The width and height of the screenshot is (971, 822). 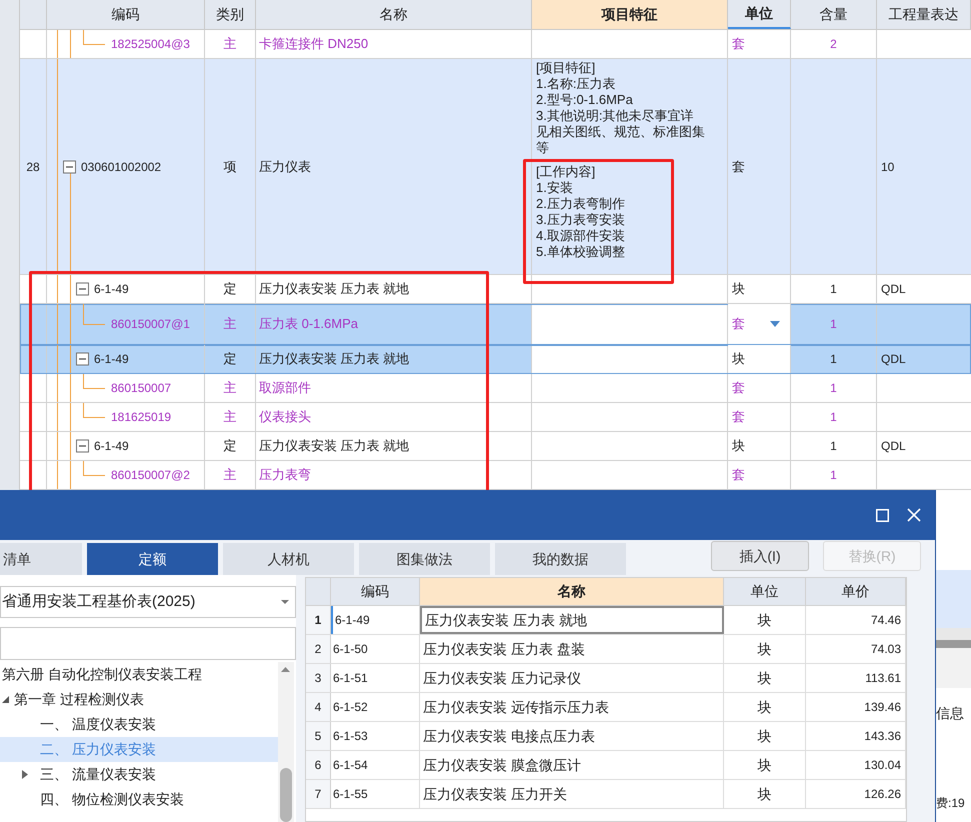 I want to click on code-cell-text: 6-1-50, so click(x=350, y=649).